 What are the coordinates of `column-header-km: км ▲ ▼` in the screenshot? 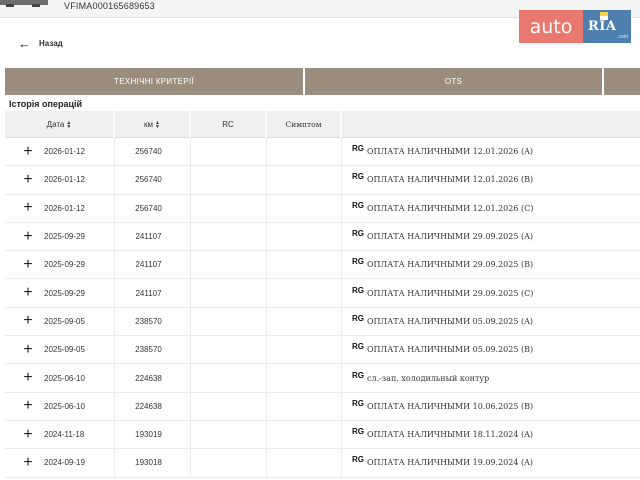 It's located at (153, 124).